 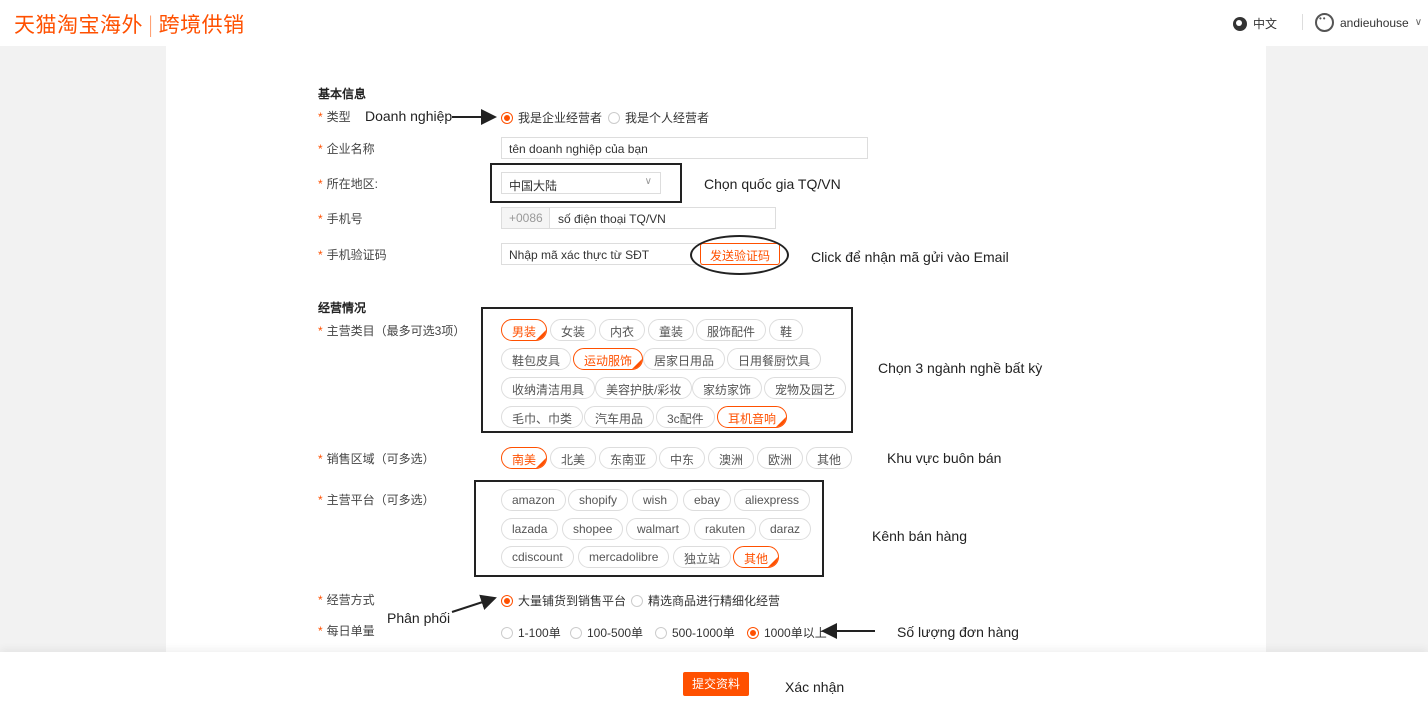 What do you see at coordinates (705, 600) in the screenshot?
I see `radio-mode-curated: 精选商品进行精细化经营` at bounding box center [705, 600].